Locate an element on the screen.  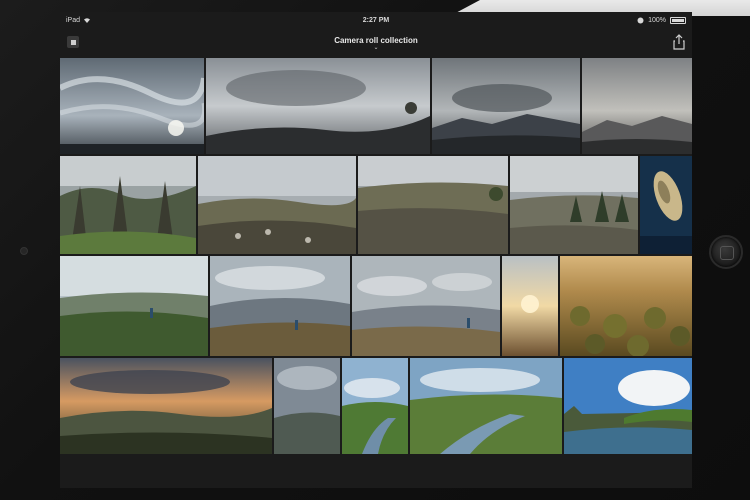
photo-tile-hazy-mountains is located at coordinates (637, 106).